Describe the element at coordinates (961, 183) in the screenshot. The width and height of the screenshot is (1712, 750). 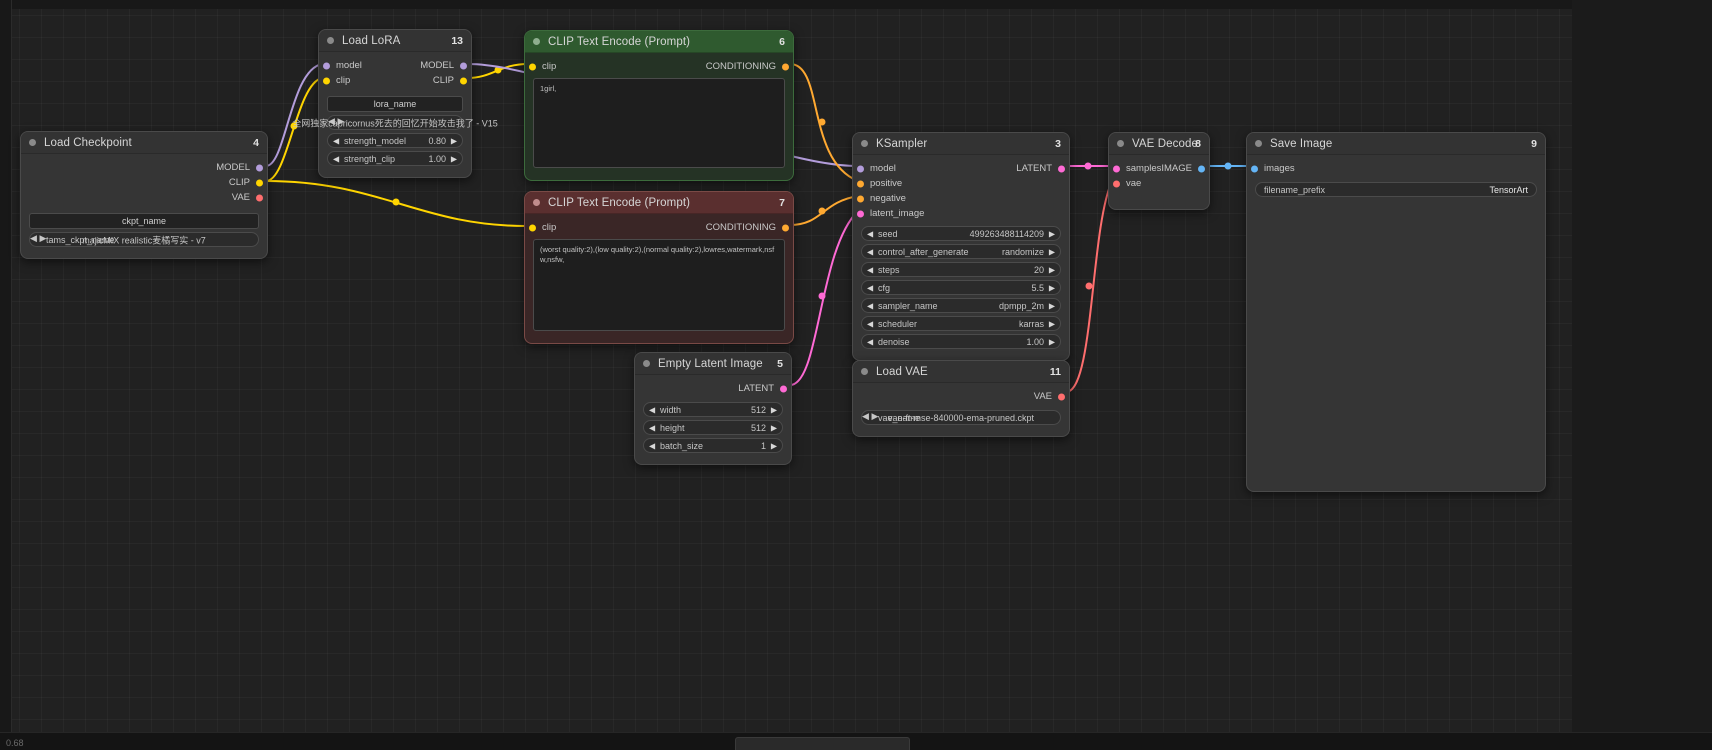
I see `port-in-positive: positive` at that location.